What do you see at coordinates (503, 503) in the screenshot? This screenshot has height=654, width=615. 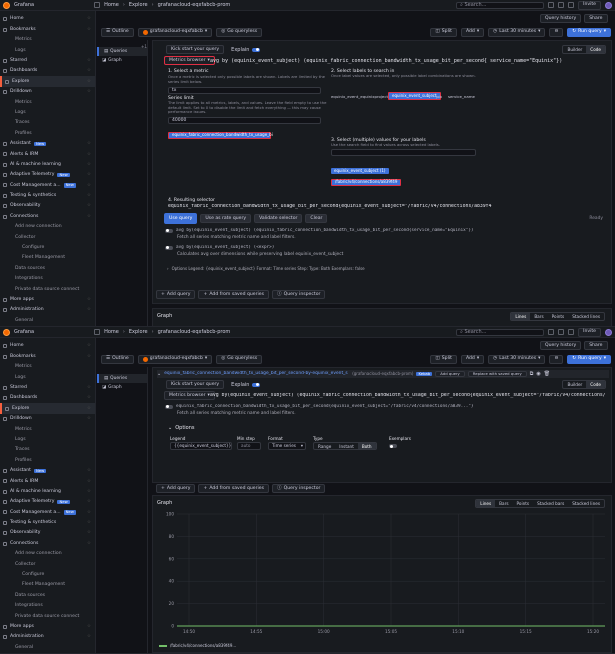 I see `graph-style-bars: Bars` at bounding box center [503, 503].